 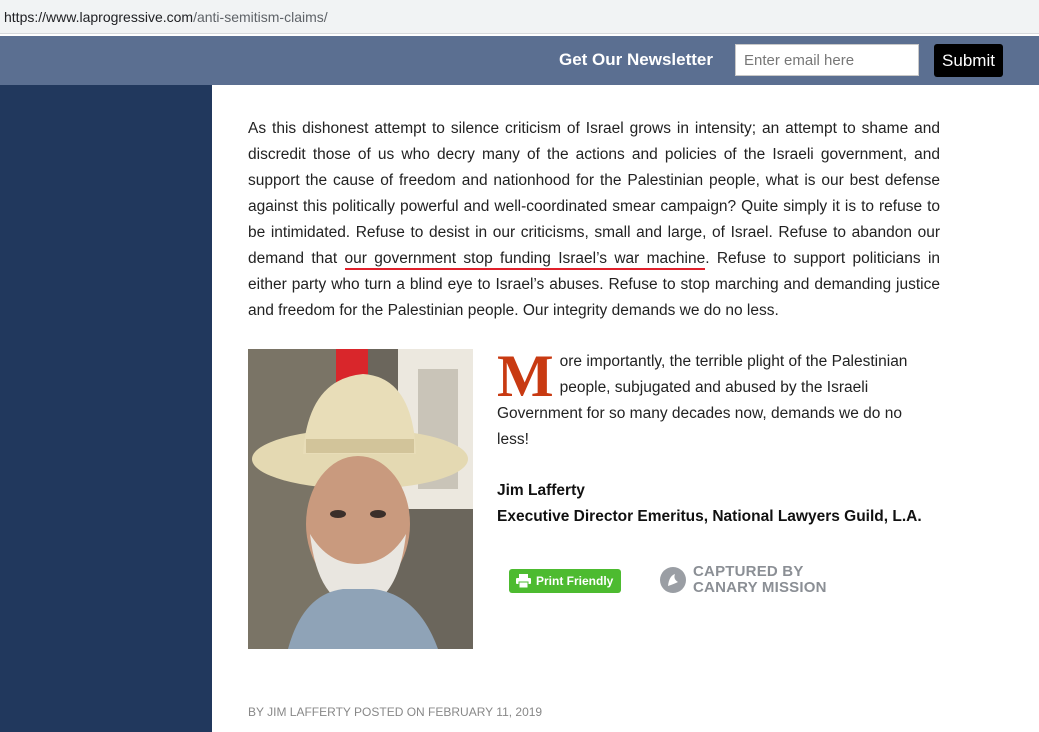 What do you see at coordinates (99, 17) in the screenshot?
I see `url-host: https://www.laprogressive.com` at bounding box center [99, 17].